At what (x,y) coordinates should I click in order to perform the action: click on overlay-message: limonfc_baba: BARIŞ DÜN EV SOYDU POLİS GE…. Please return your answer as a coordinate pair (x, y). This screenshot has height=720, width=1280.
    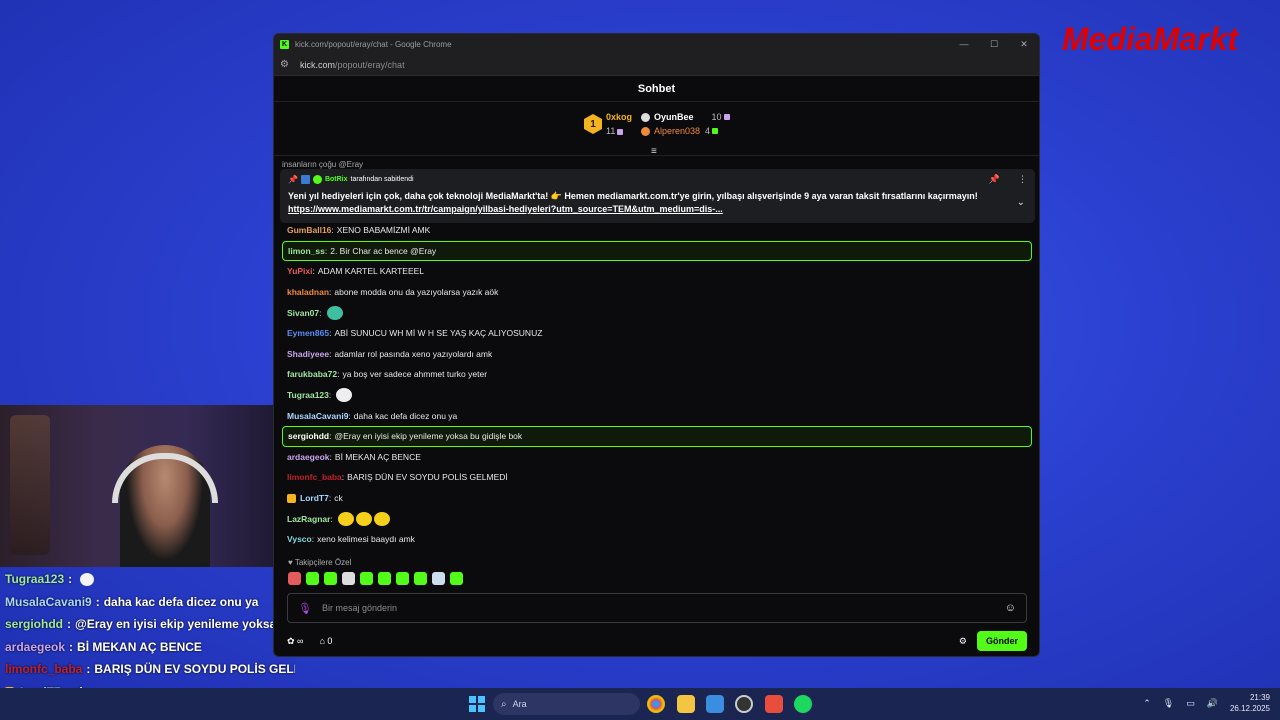
    Looking at the image, I should click on (150, 669).